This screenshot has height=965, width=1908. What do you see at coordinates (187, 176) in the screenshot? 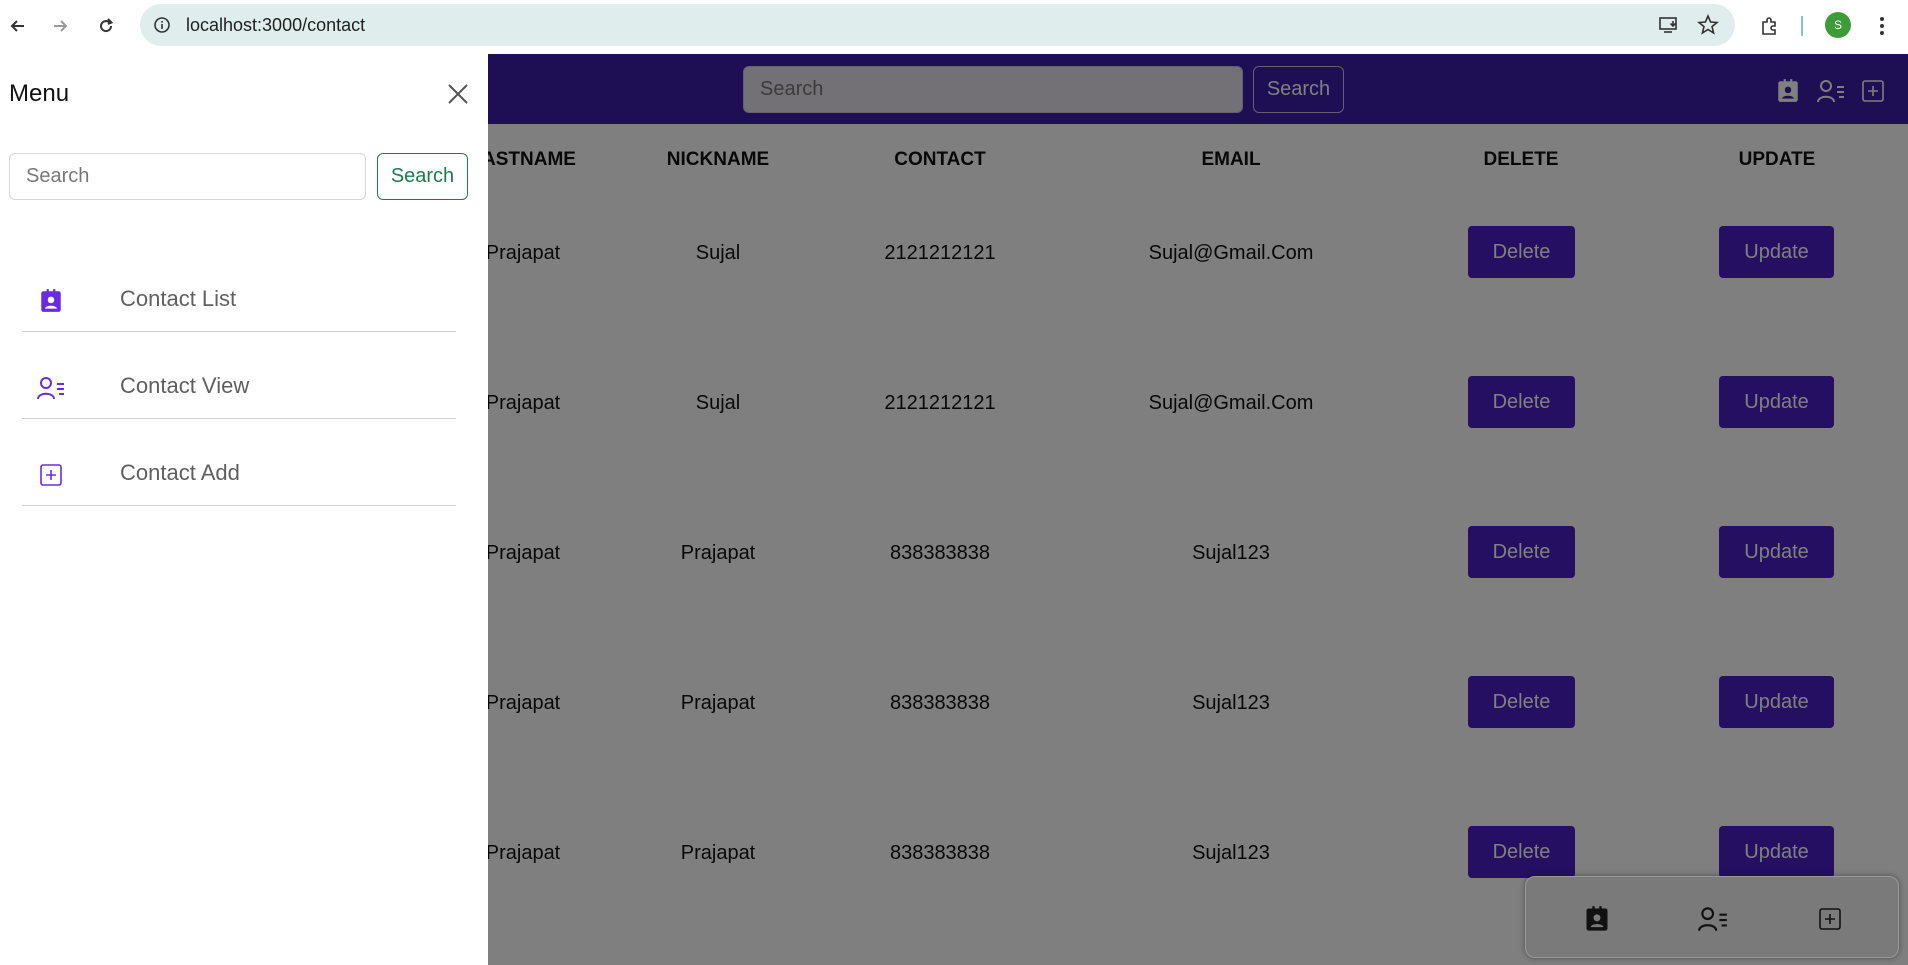
I see `drawer-search-input: Search` at bounding box center [187, 176].